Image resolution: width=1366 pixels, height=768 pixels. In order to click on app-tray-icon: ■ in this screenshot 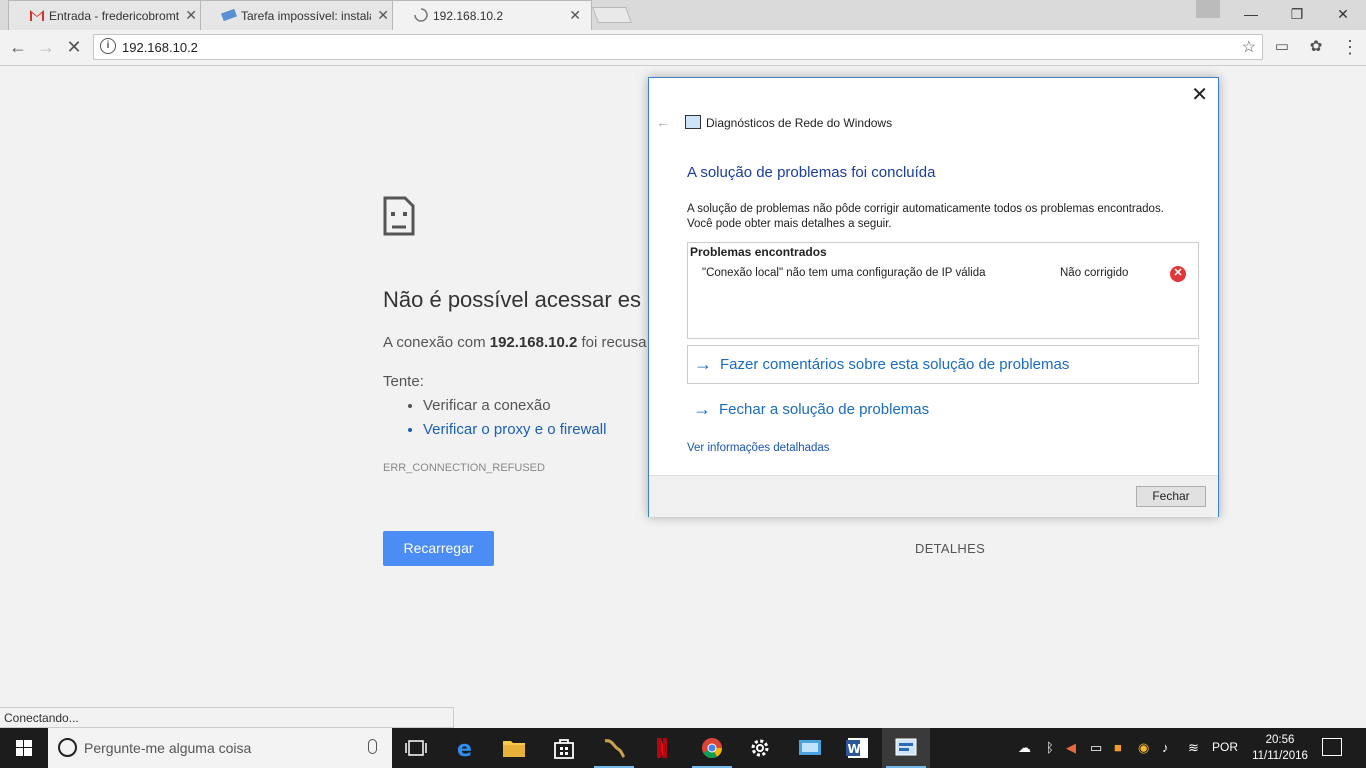, I will do `click(1118, 747)`.